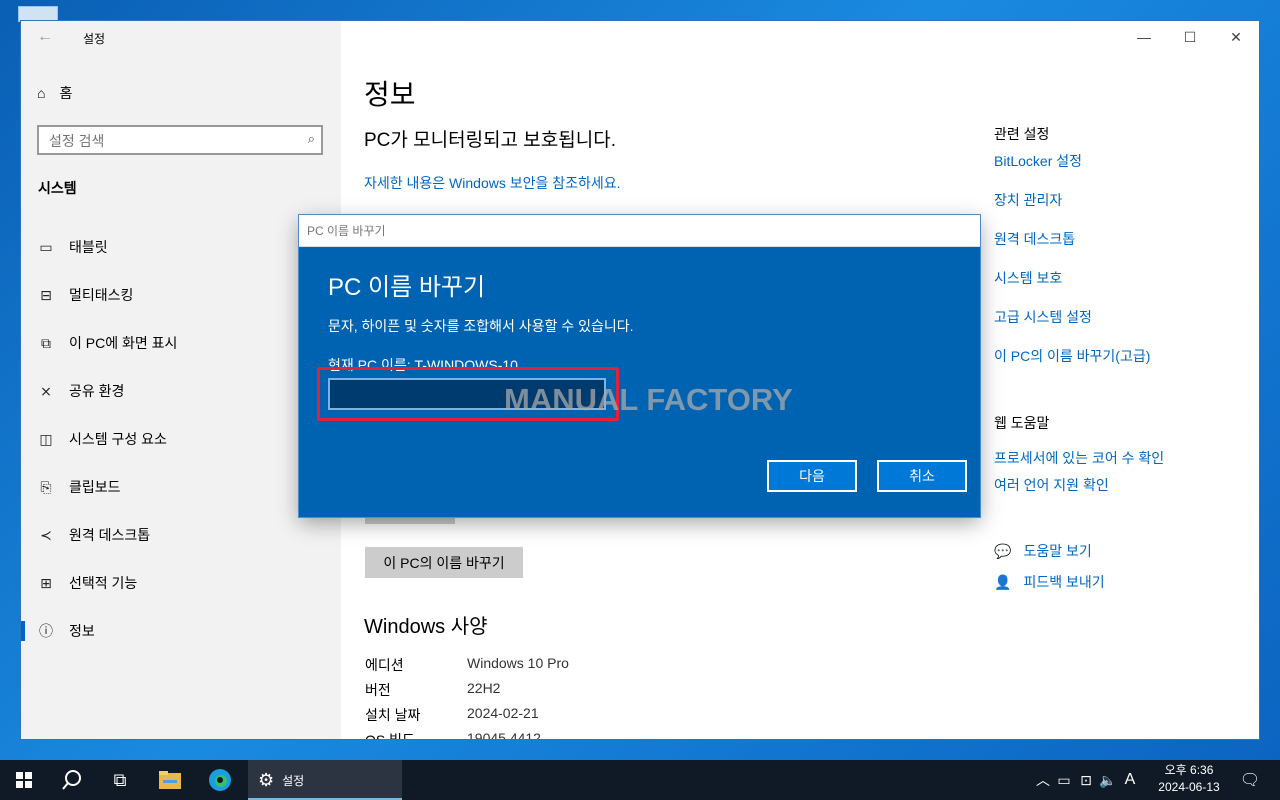  I want to click on remote-desktop-icon: ≺, so click(46, 534).